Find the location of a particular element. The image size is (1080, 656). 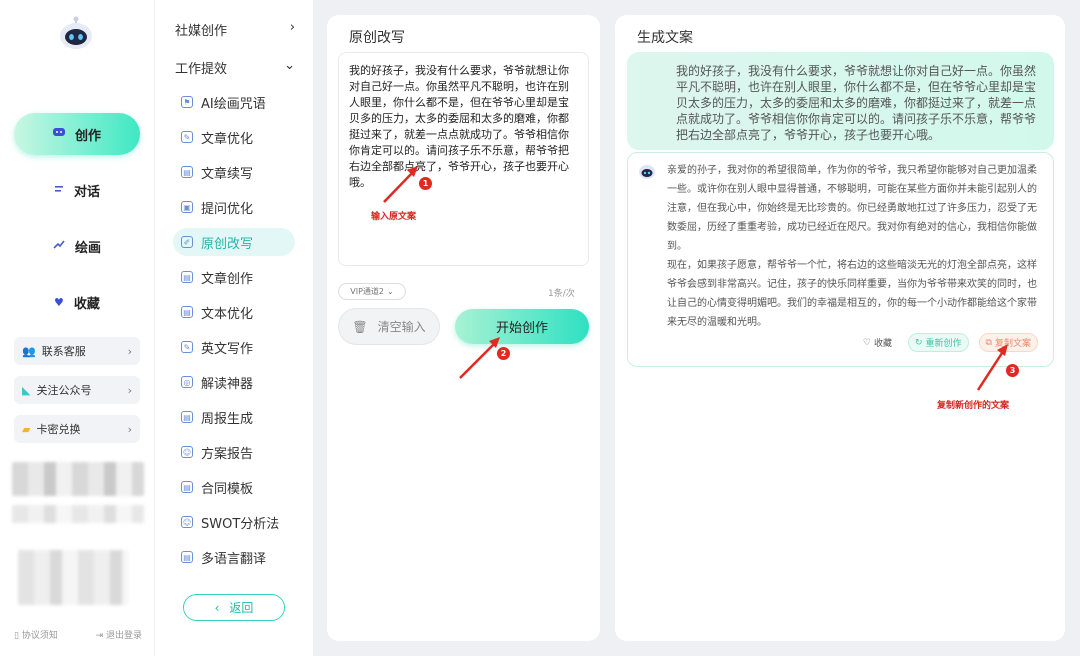

chevron-down-icon: ⌄ is located at coordinates (390, 291).